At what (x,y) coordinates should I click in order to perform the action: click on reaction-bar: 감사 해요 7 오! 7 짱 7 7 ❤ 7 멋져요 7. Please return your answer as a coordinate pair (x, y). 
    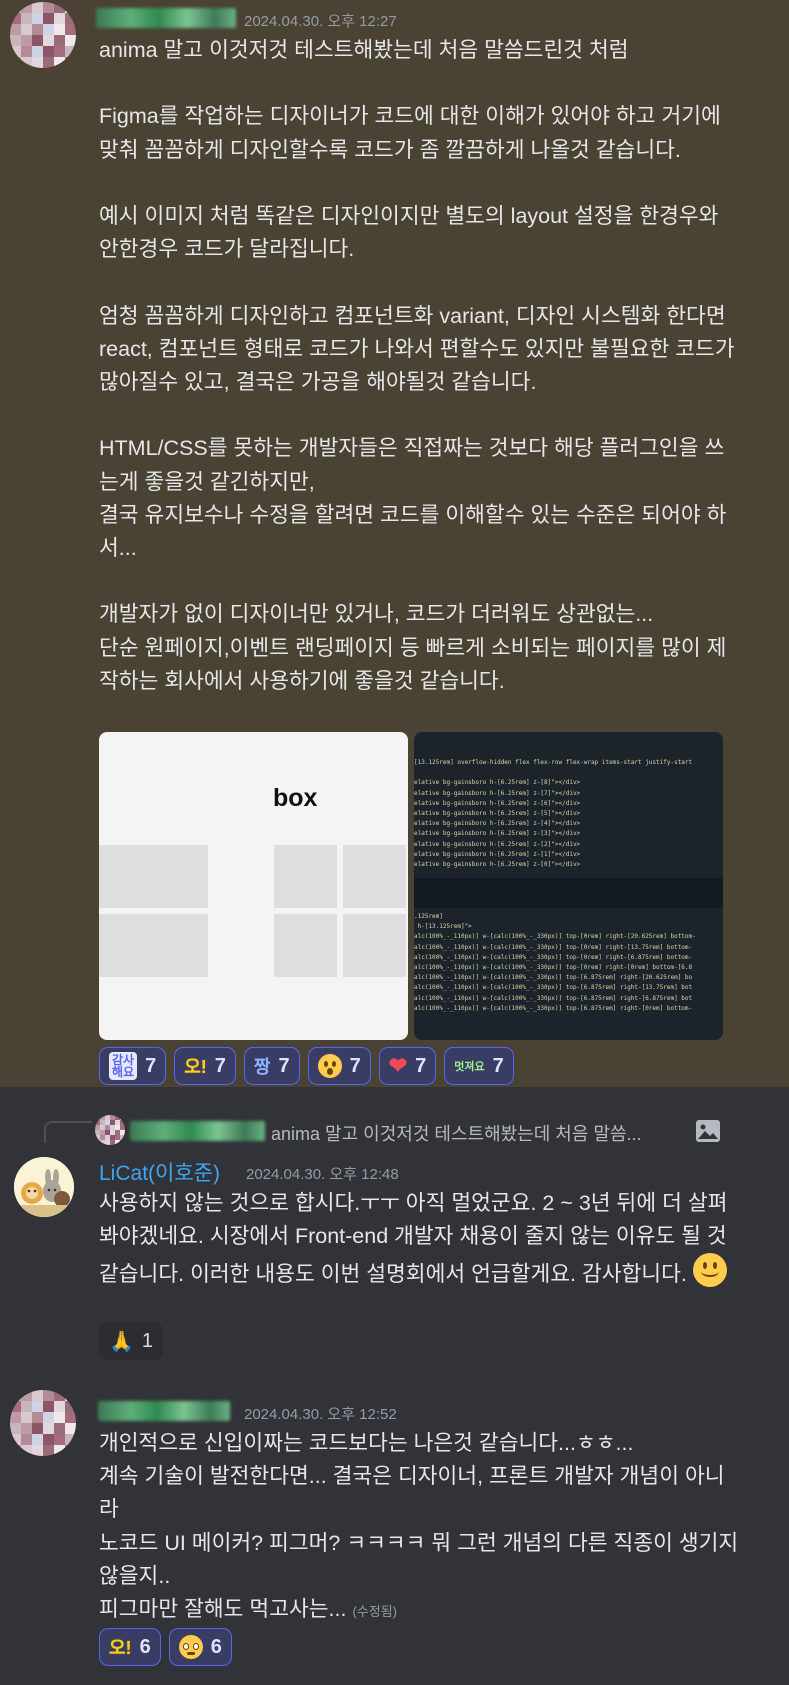
    Looking at the image, I should click on (306, 1066).